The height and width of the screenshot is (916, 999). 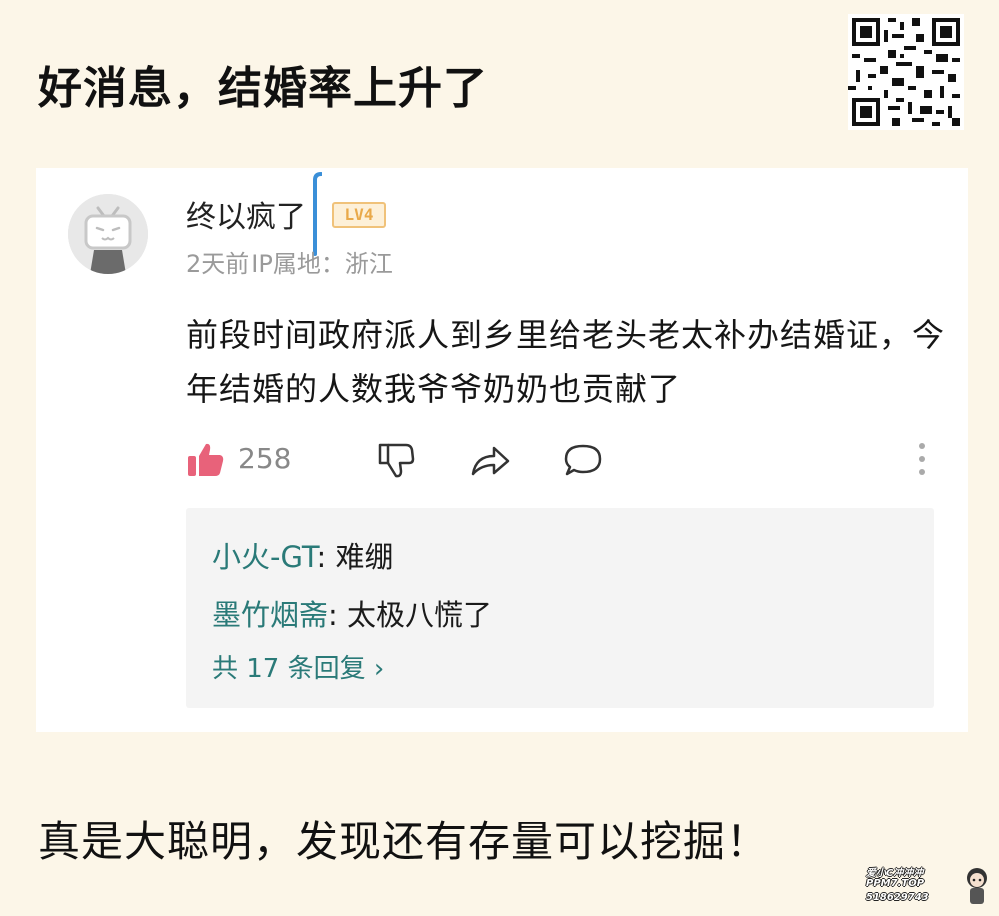 What do you see at coordinates (396, 461) in the screenshot?
I see `dislike-icon` at bounding box center [396, 461].